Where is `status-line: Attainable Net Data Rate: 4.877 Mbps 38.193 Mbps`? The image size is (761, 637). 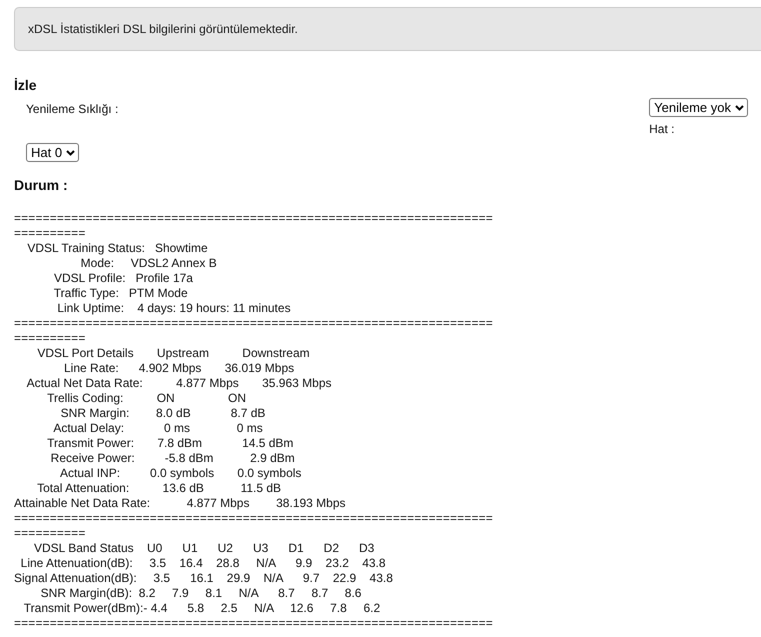 status-line: Attainable Net Data Rate: 4.877 Mbps 38.193 Mbps is located at coordinates (180, 503).